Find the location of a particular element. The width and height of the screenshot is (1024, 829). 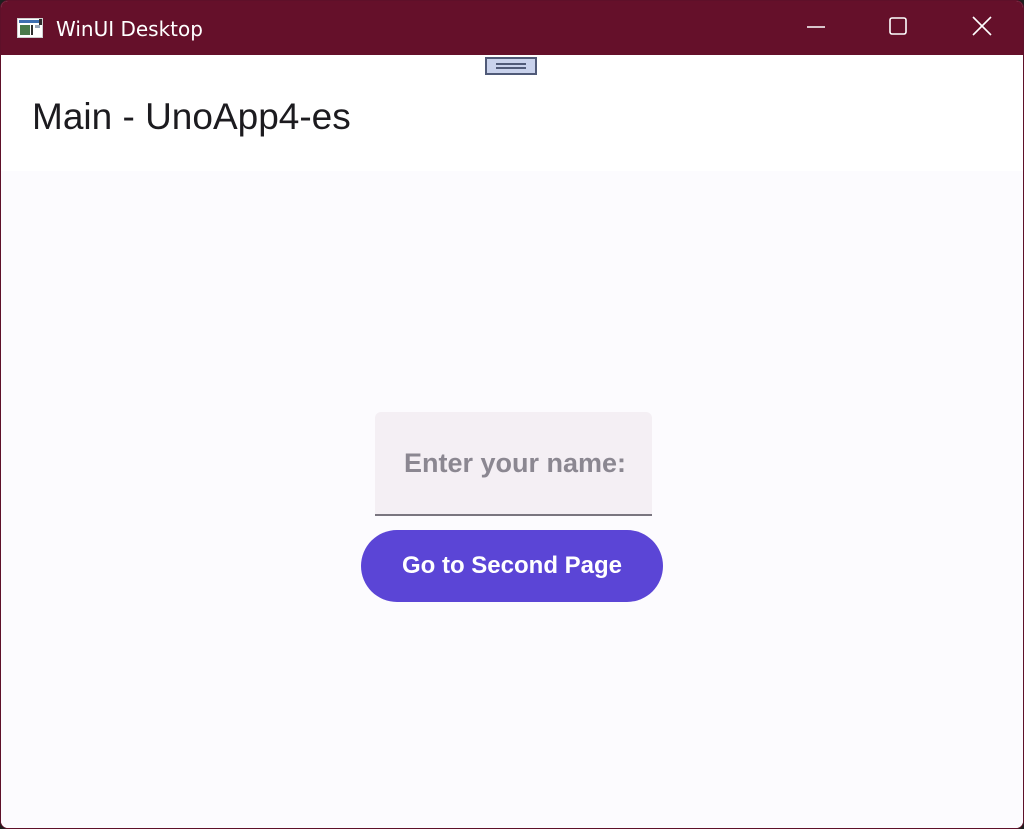

close-button is located at coordinates (982, 28).